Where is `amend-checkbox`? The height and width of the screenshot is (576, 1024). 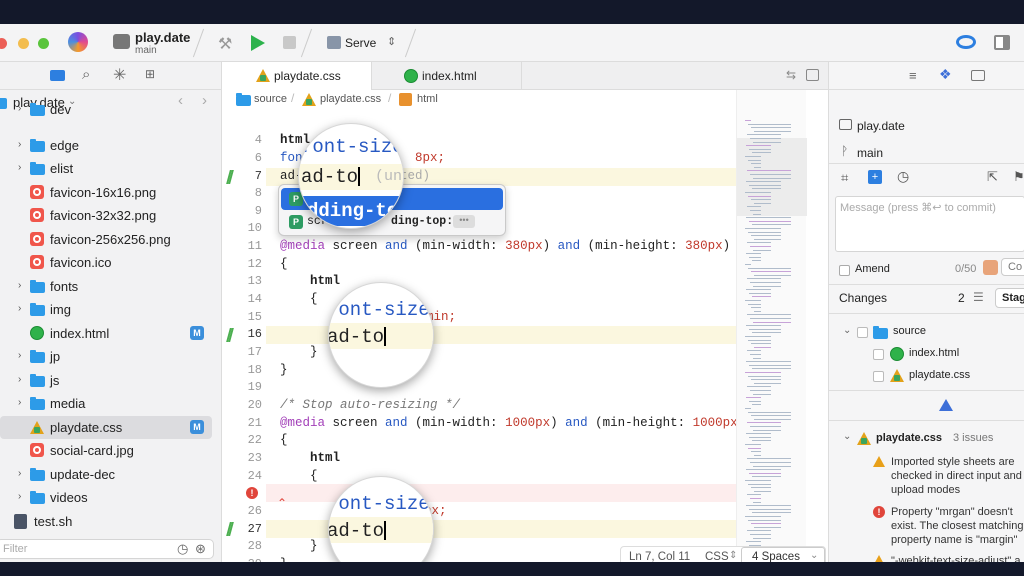 amend-checkbox is located at coordinates (844, 270).